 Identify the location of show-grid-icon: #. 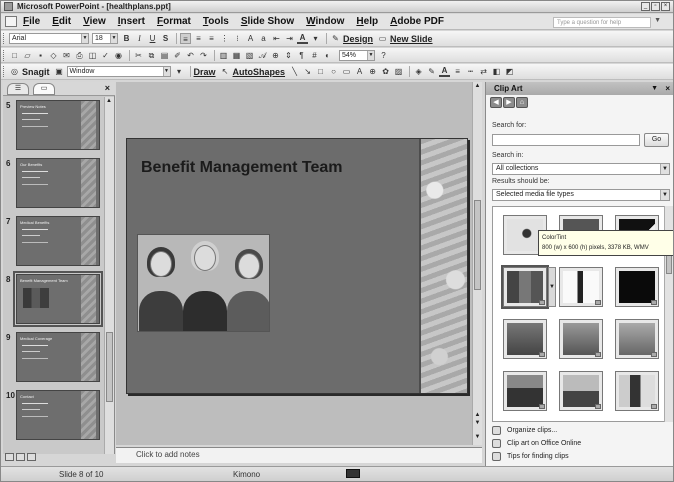
(314, 55).